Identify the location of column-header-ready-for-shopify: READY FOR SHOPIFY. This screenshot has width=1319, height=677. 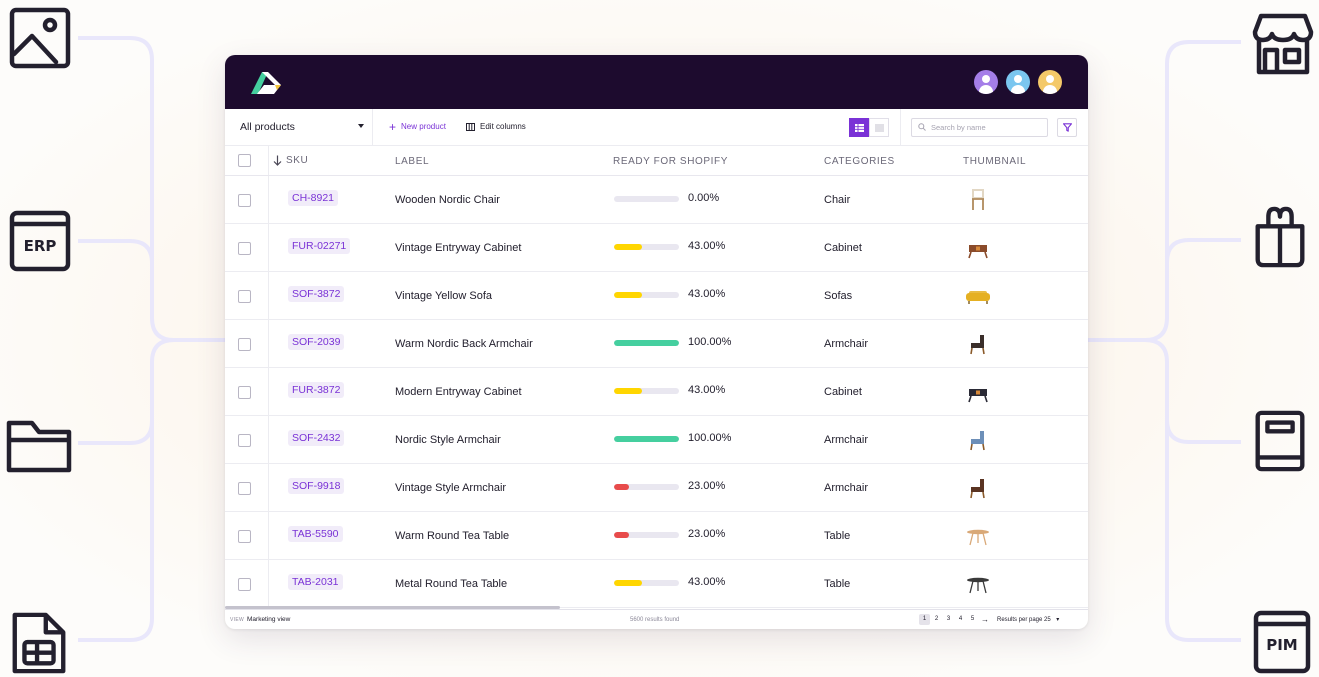
(670, 161).